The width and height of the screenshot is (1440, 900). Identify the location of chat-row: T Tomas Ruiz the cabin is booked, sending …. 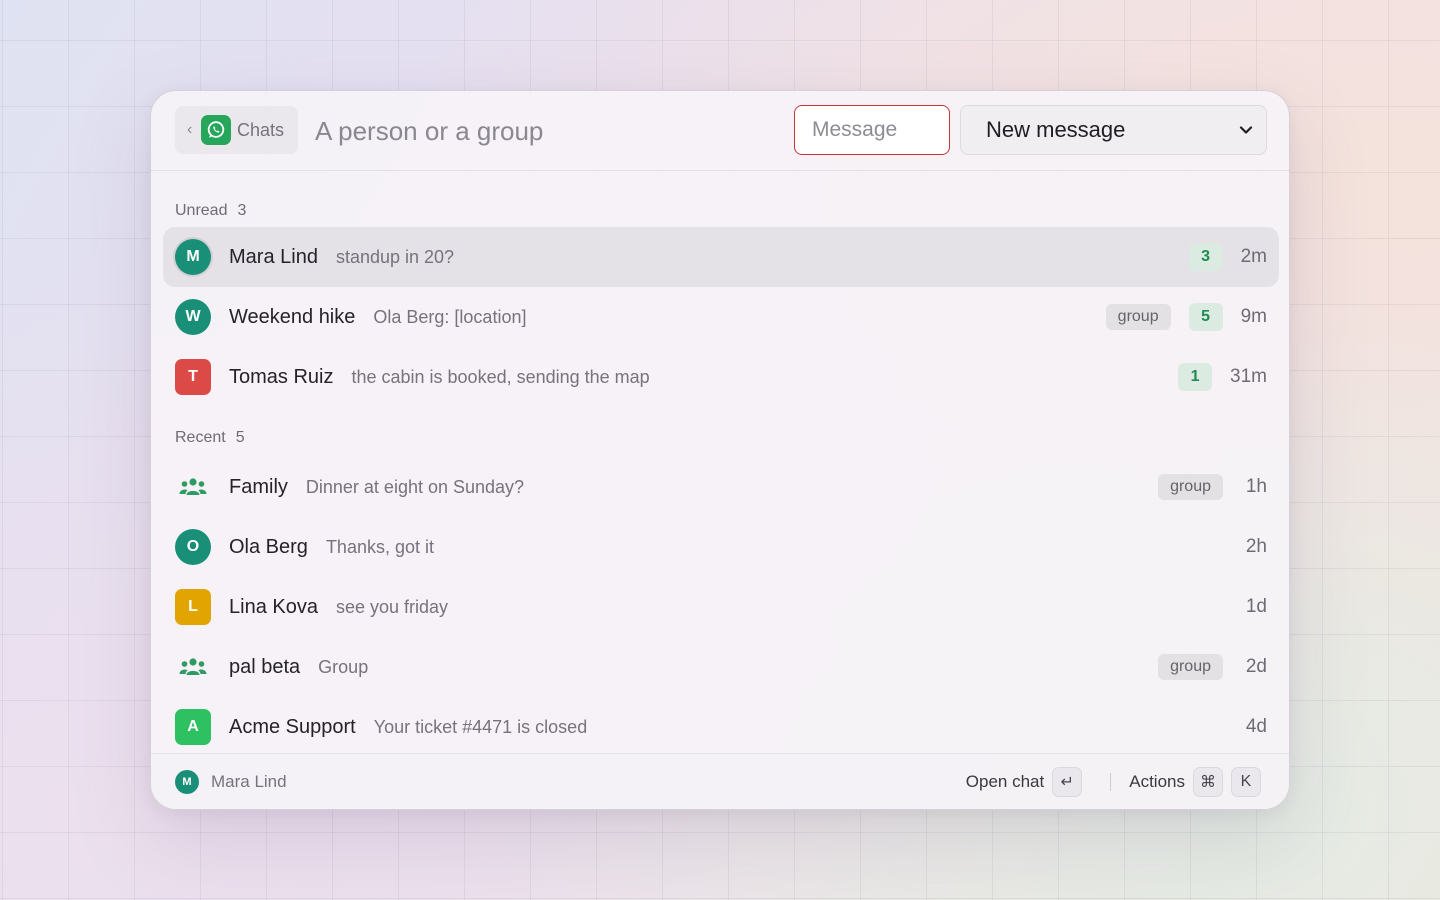
(721, 377).